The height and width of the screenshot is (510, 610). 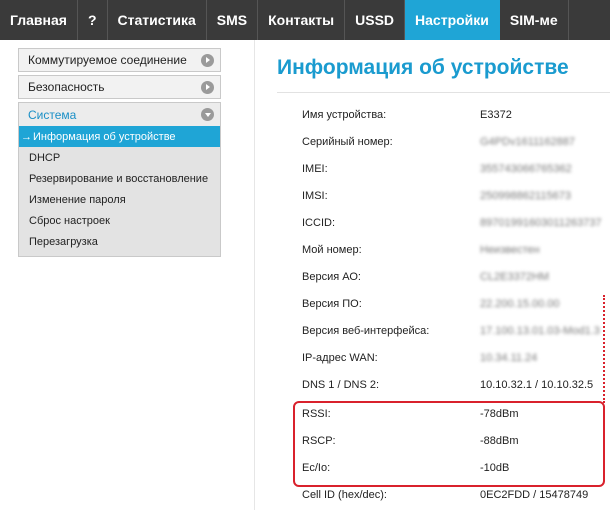 What do you see at coordinates (541, 223) in the screenshot?
I see `info-value: 89701991603011263737` at bounding box center [541, 223].